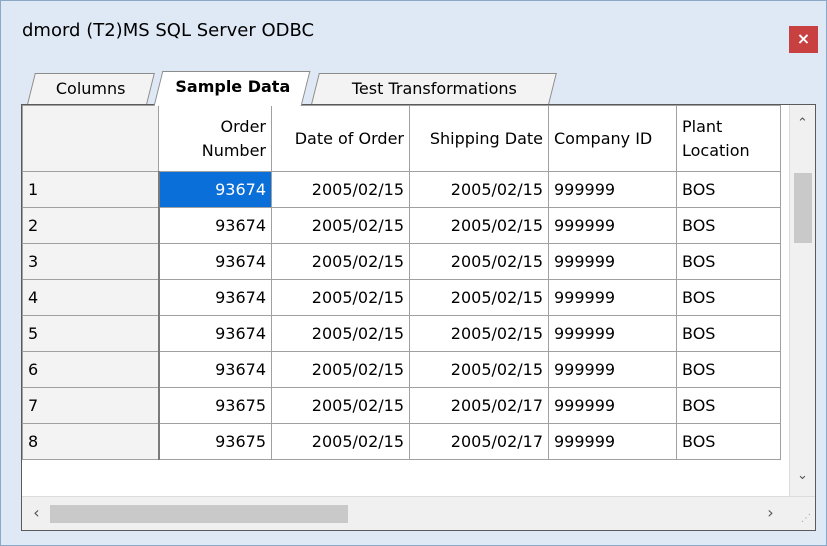  I want to click on row-header: 5, so click(91, 333).